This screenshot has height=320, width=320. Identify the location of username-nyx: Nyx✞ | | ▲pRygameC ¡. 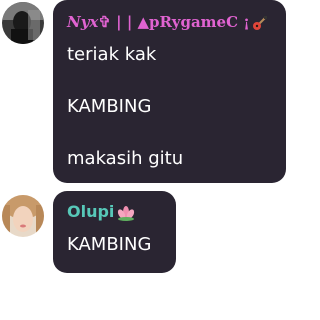
(167, 22).